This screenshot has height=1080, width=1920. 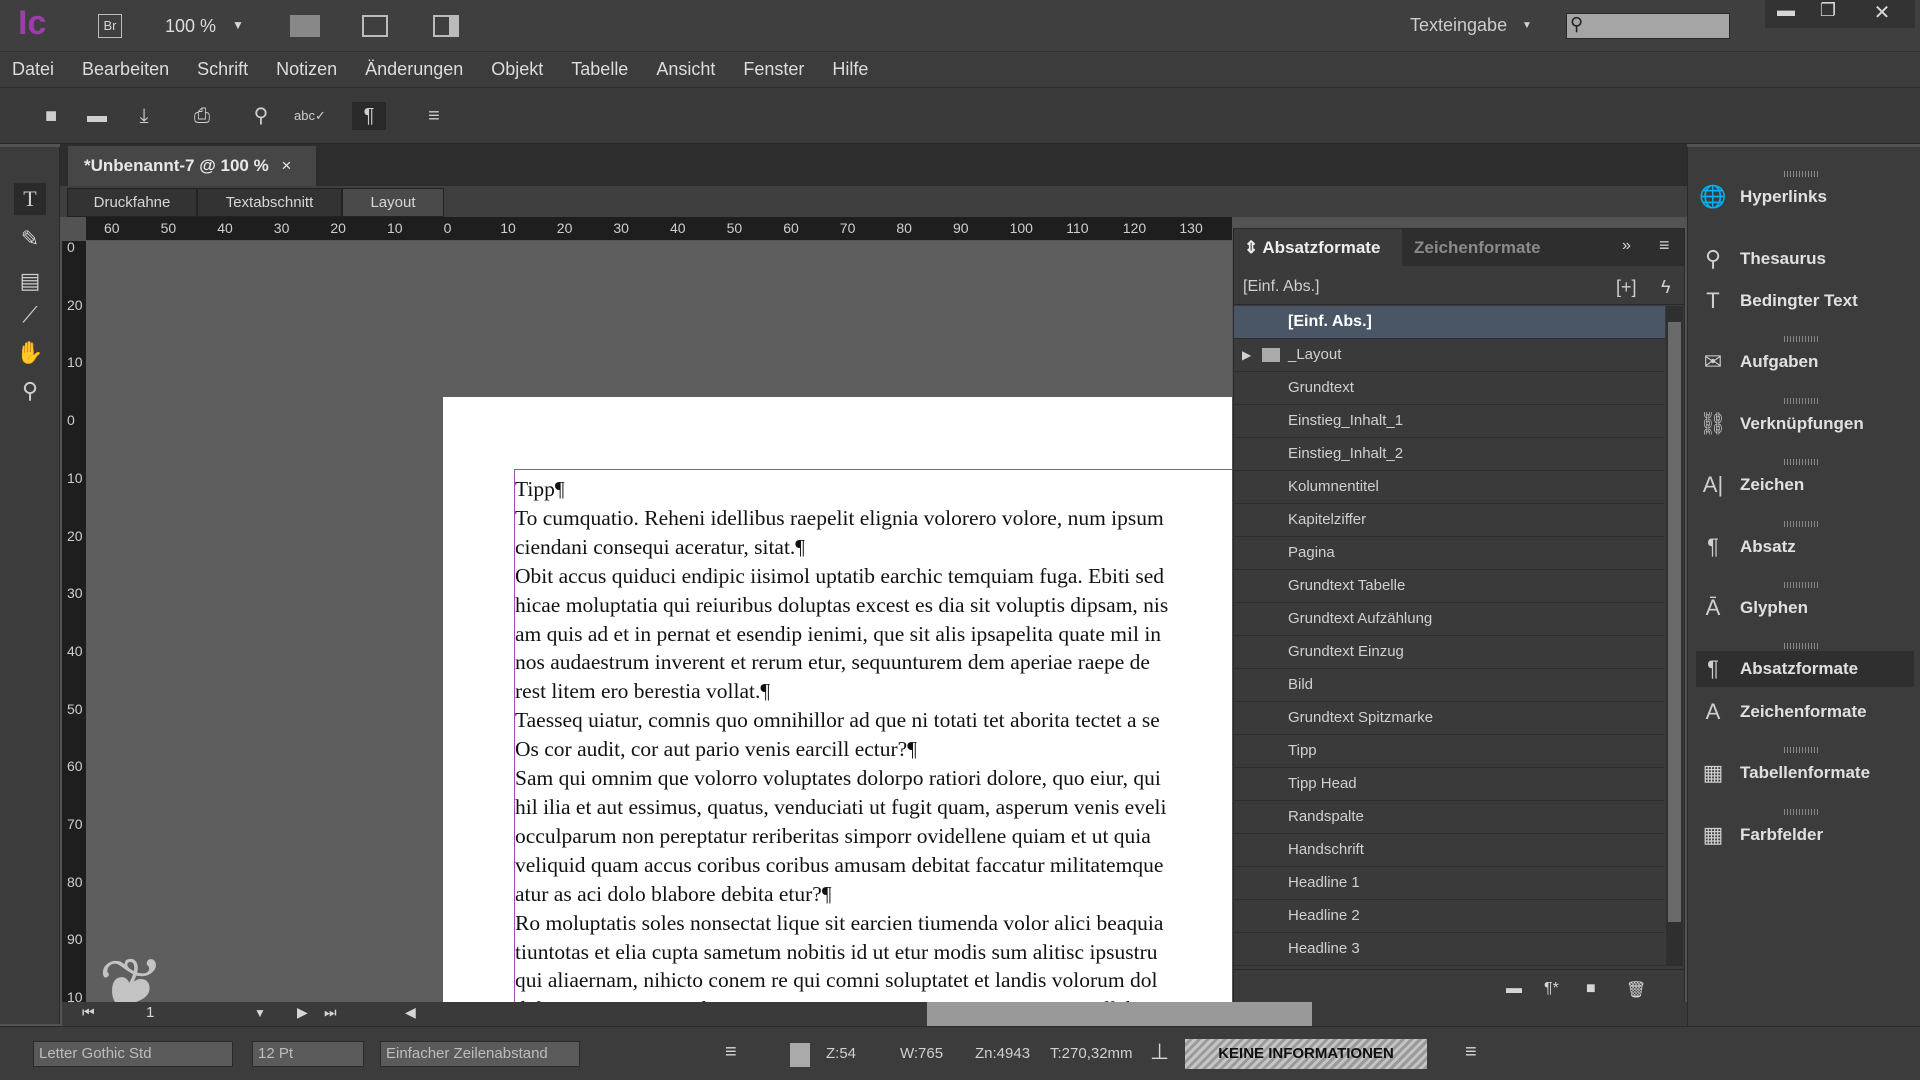 What do you see at coordinates (1449, 355) in the screenshot?
I see `style-item: ▶ _Layout` at bounding box center [1449, 355].